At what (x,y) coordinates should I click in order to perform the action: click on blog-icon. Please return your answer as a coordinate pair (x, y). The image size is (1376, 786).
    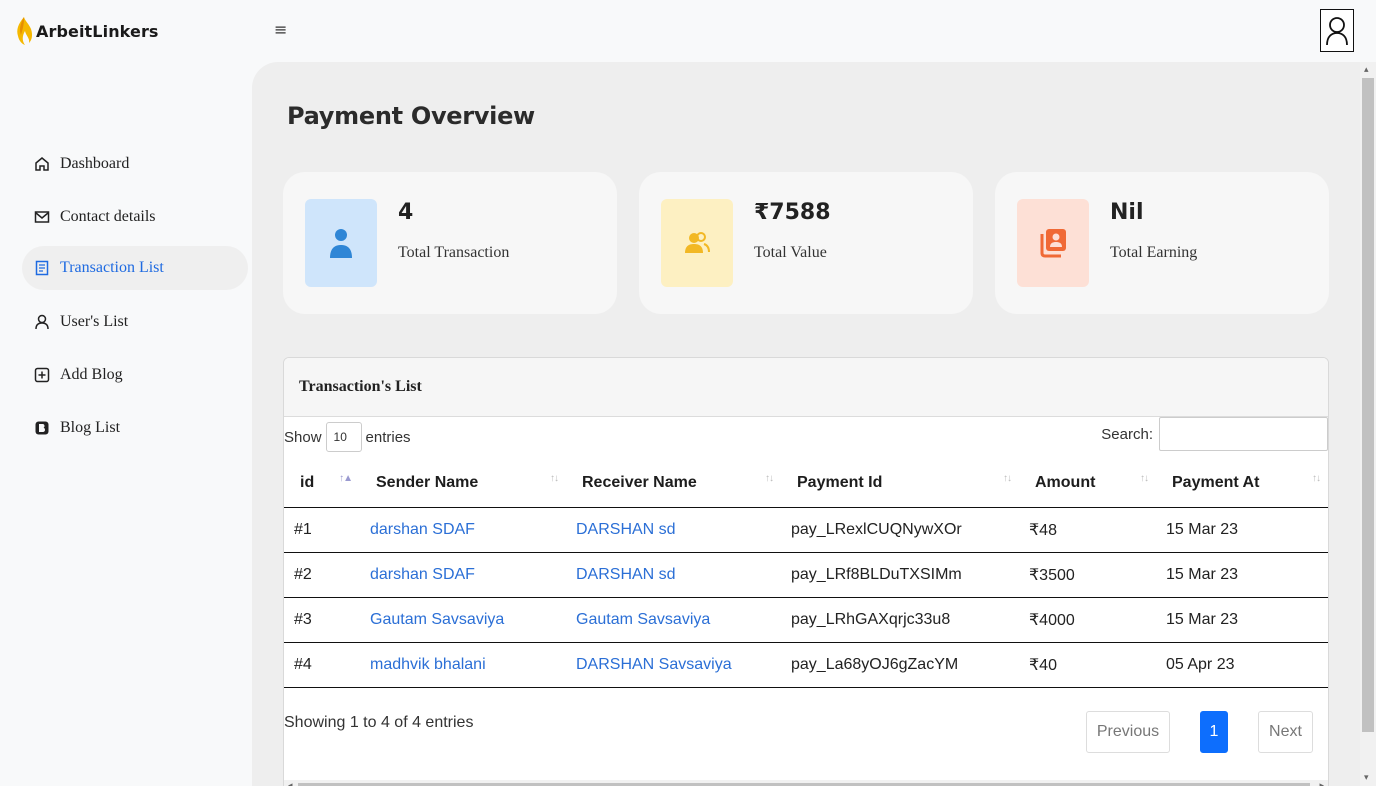
    Looking at the image, I should click on (42, 428).